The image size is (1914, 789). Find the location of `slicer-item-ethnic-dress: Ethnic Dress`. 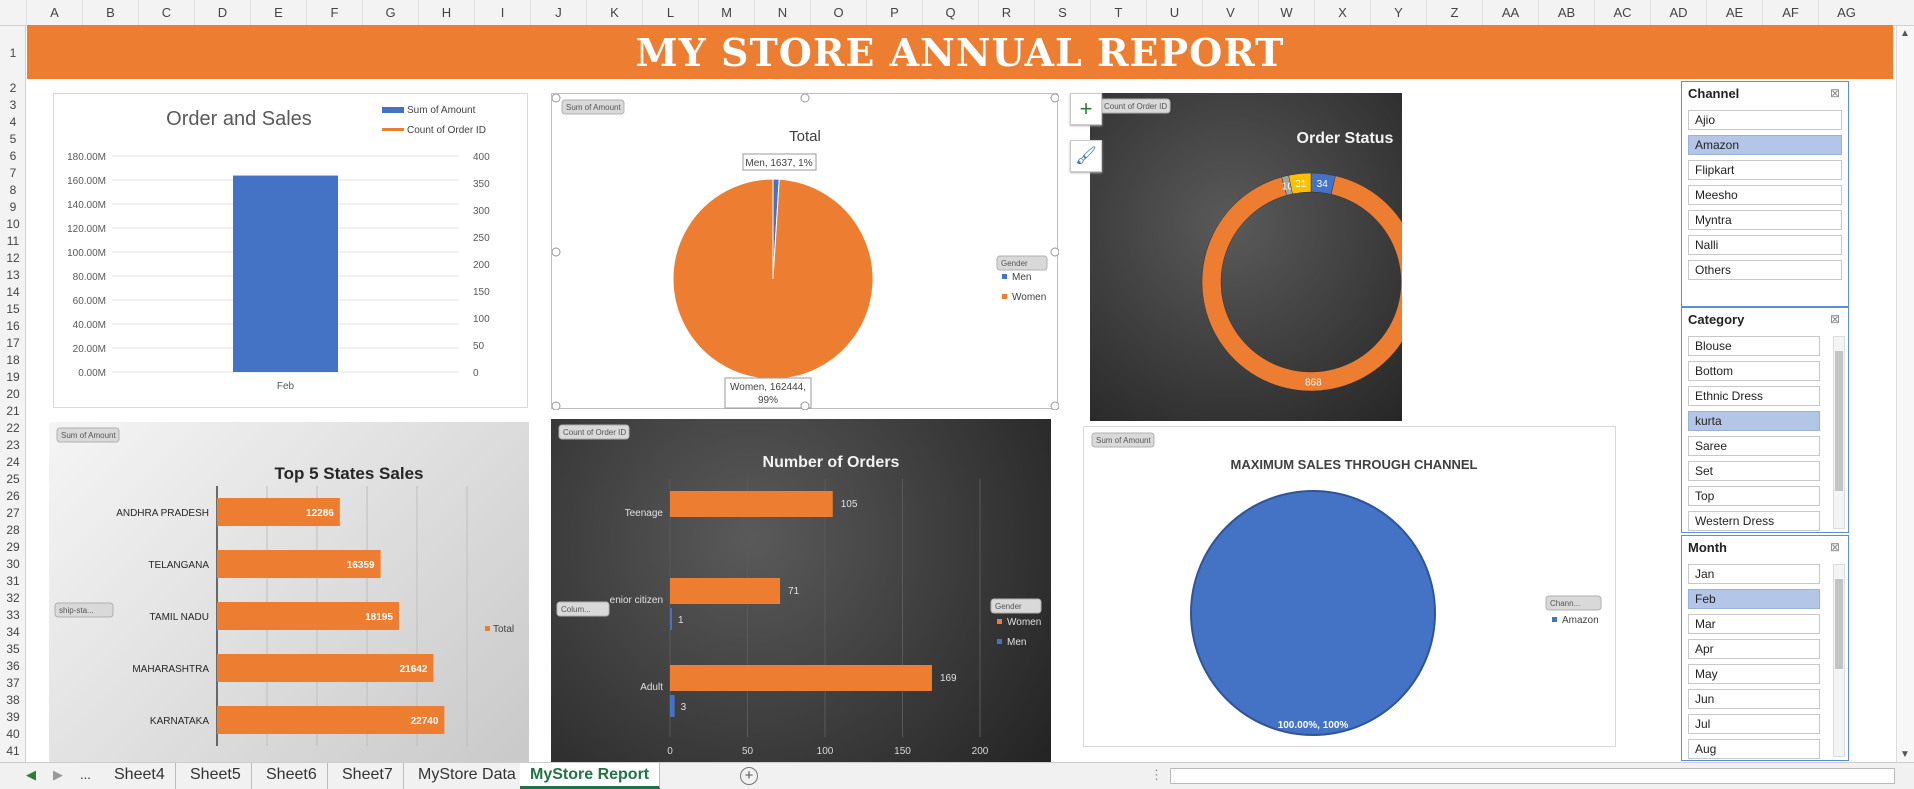

slicer-item-ethnic-dress: Ethnic Dress is located at coordinates (1754, 396).